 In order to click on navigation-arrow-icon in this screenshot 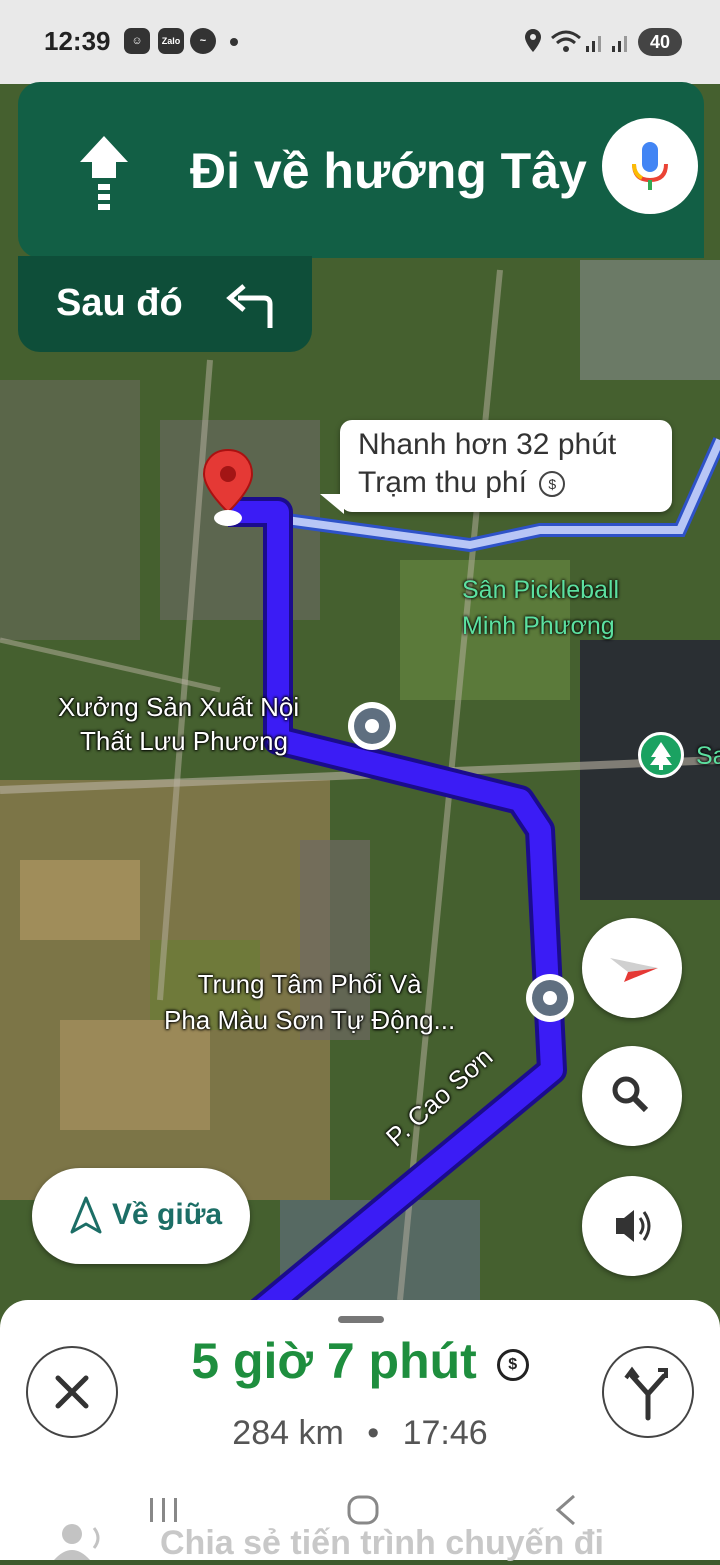, I will do `click(86, 1215)`.